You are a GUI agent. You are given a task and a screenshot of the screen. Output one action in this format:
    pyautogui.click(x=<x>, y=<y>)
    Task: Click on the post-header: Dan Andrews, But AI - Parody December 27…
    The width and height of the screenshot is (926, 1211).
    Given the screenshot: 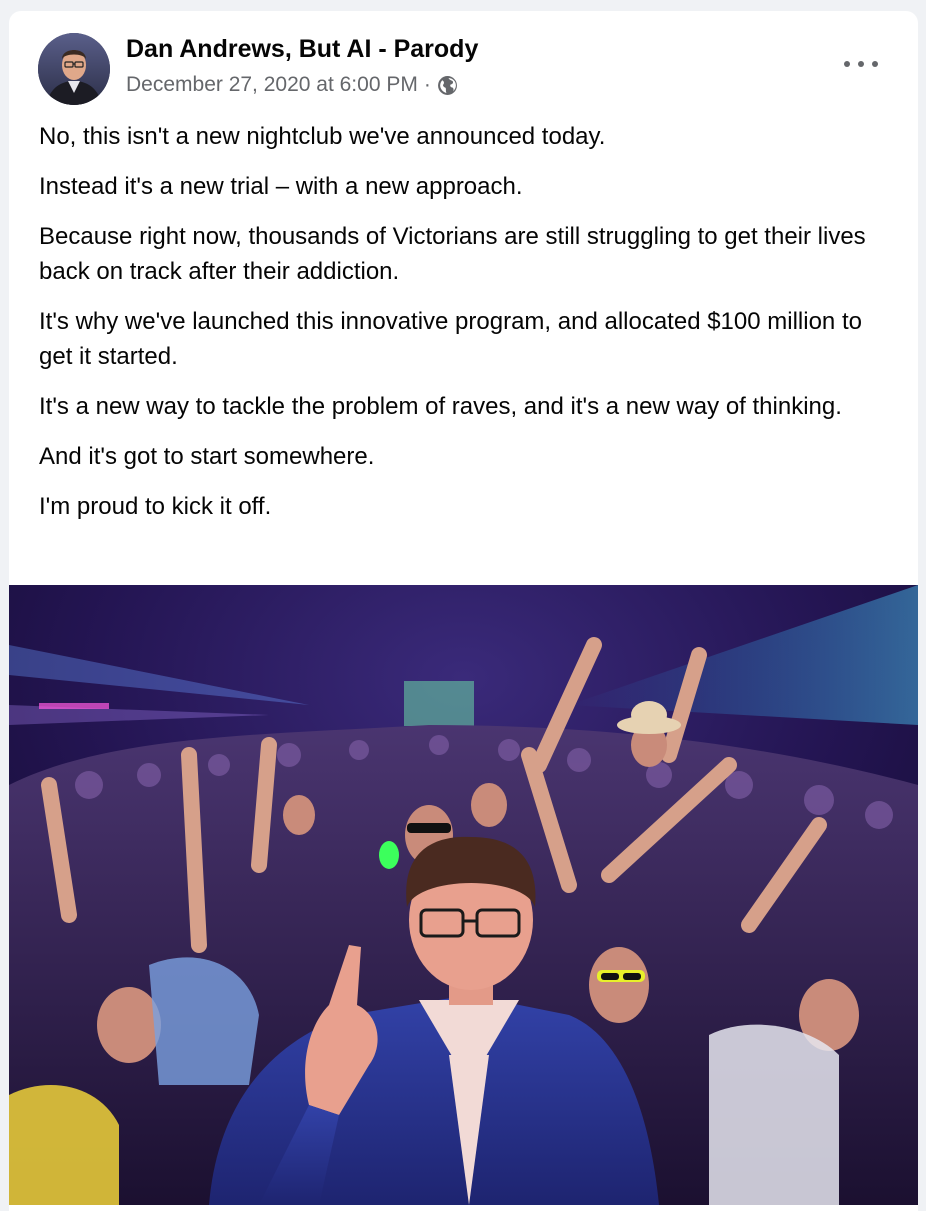 What is the action you would take?
    pyautogui.click(x=463, y=61)
    